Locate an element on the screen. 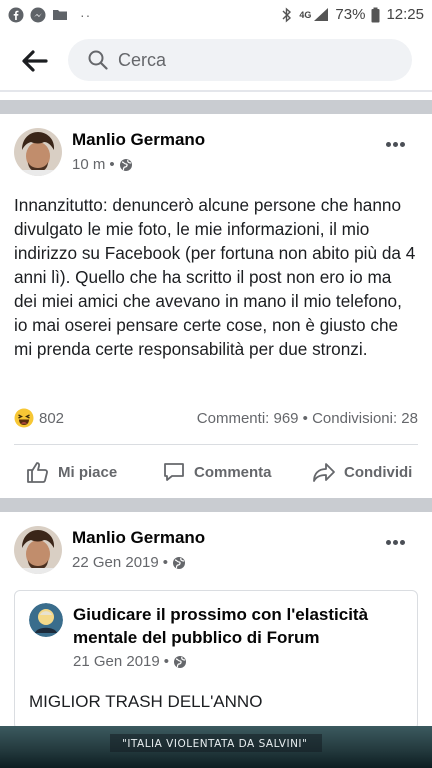 The image size is (432, 768). clock: 12:25 is located at coordinates (405, 14).